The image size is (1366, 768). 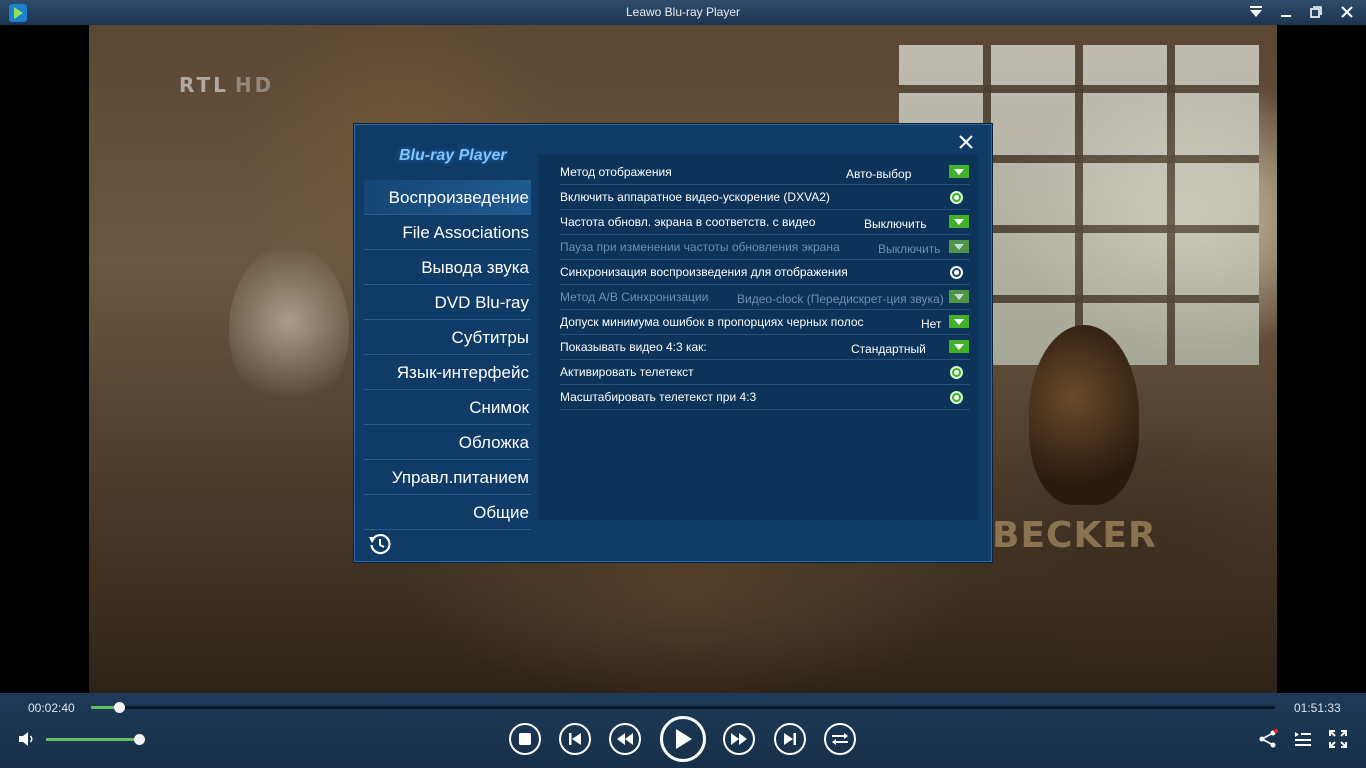 I want to click on nav-item-playback: Воспроизведение, so click(x=447, y=197).